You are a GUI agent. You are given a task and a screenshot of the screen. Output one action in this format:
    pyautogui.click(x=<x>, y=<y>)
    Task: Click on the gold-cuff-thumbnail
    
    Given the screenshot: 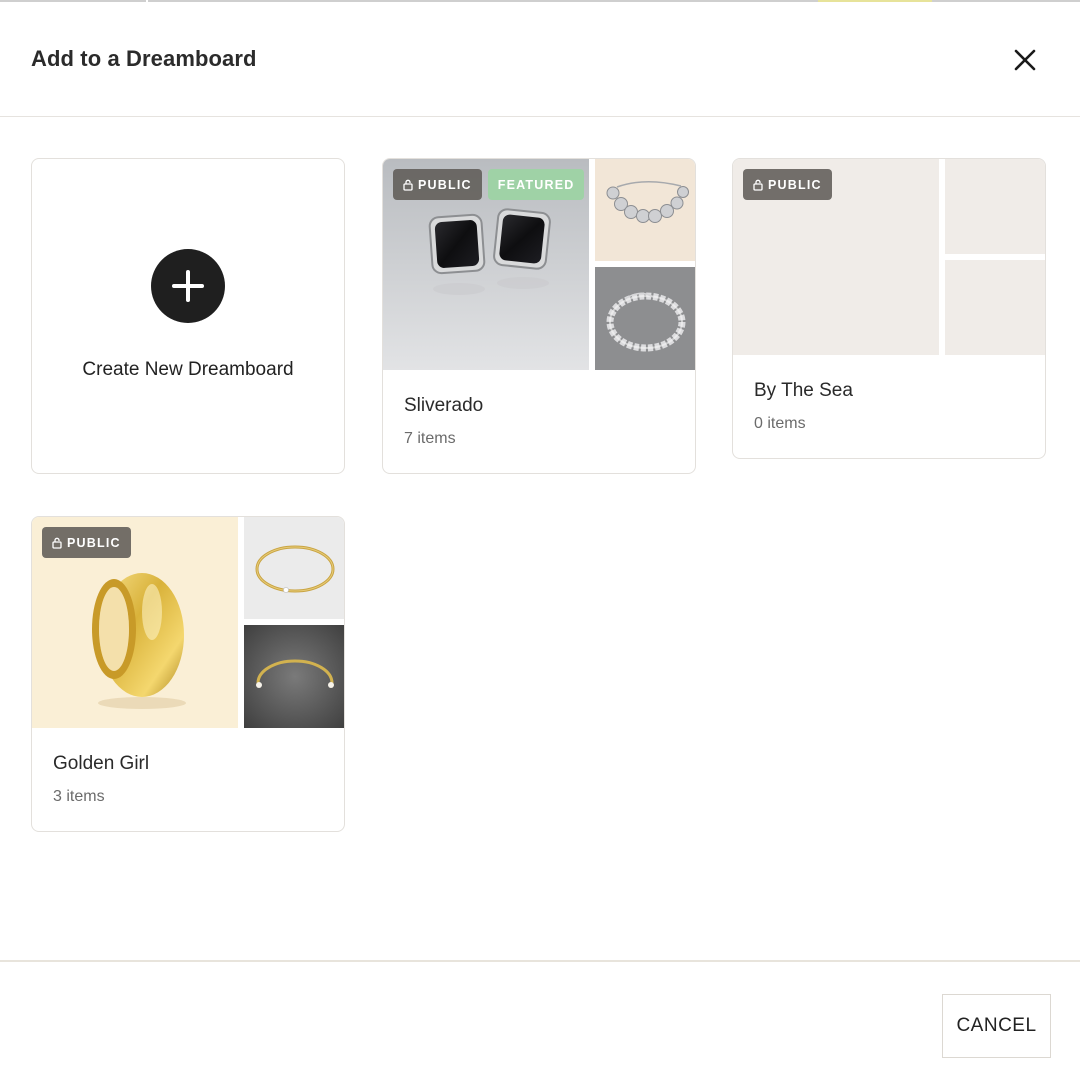 What is the action you would take?
    pyautogui.click(x=294, y=676)
    